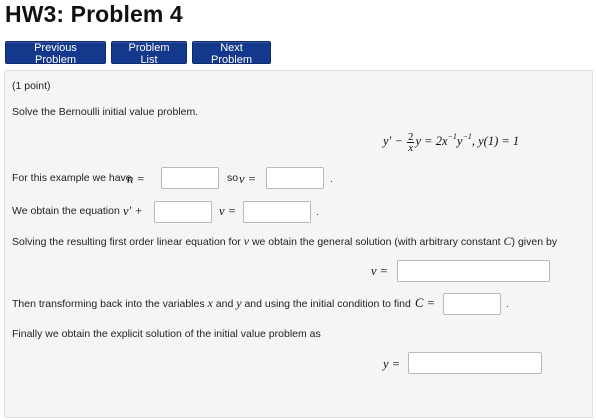 The width and height of the screenshot is (596, 420). What do you see at coordinates (72, 178) in the screenshot?
I see `line1-prefix: For this example we have` at bounding box center [72, 178].